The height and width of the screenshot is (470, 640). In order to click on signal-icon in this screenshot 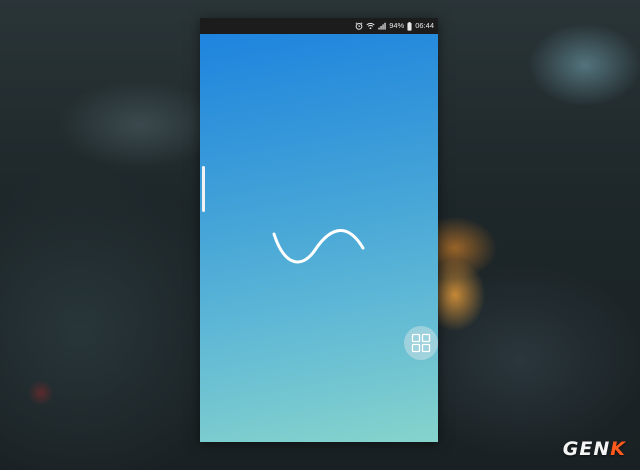, I will do `click(382, 26)`.